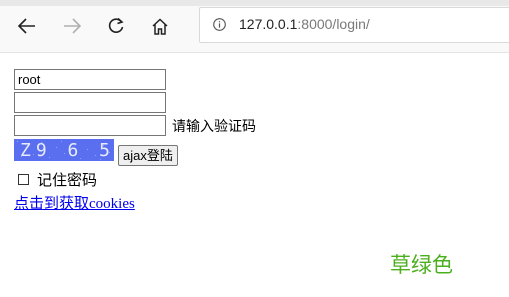 Image resolution: width=509 pixels, height=297 pixels. What do you see at coordinates (27, 26) in the screenshot?
I see `back-arrow-icon` at bounding box center [27, 26].